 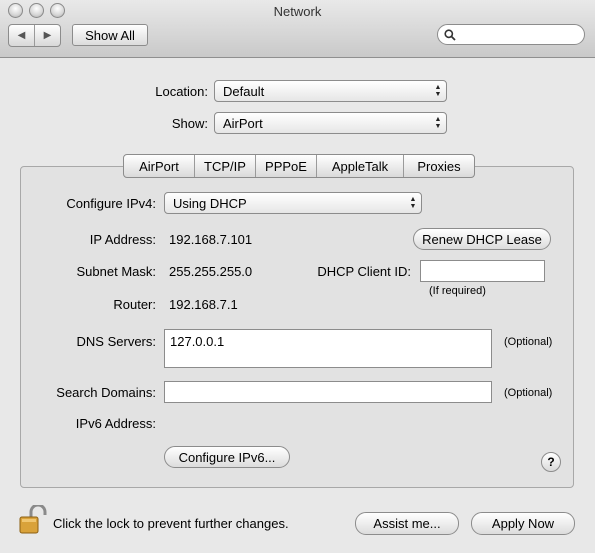 What do you see at coordinates (293, 203) in the screenshot?
I see `configure-ipv4-popup: Using DHCP ▲ ▼` at bounding box center [293, 203].